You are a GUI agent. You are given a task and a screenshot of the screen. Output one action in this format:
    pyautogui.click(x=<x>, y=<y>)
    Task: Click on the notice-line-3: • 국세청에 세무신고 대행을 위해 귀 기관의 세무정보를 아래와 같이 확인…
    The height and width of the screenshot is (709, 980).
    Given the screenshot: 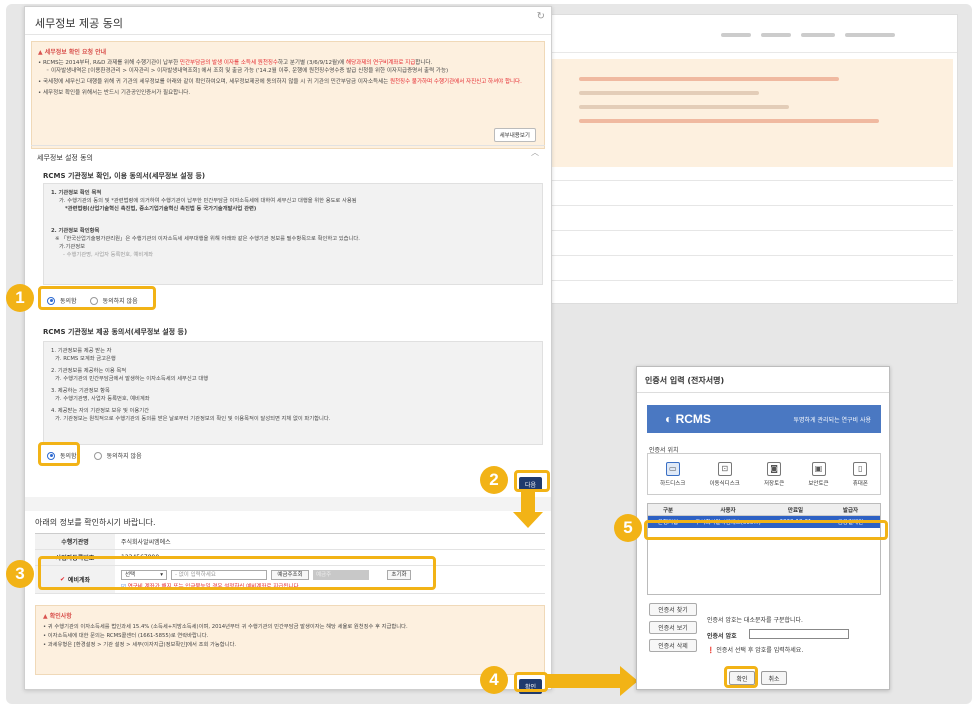 What is the action you would take?
    pyautogui.click(x=280, y=82)
    